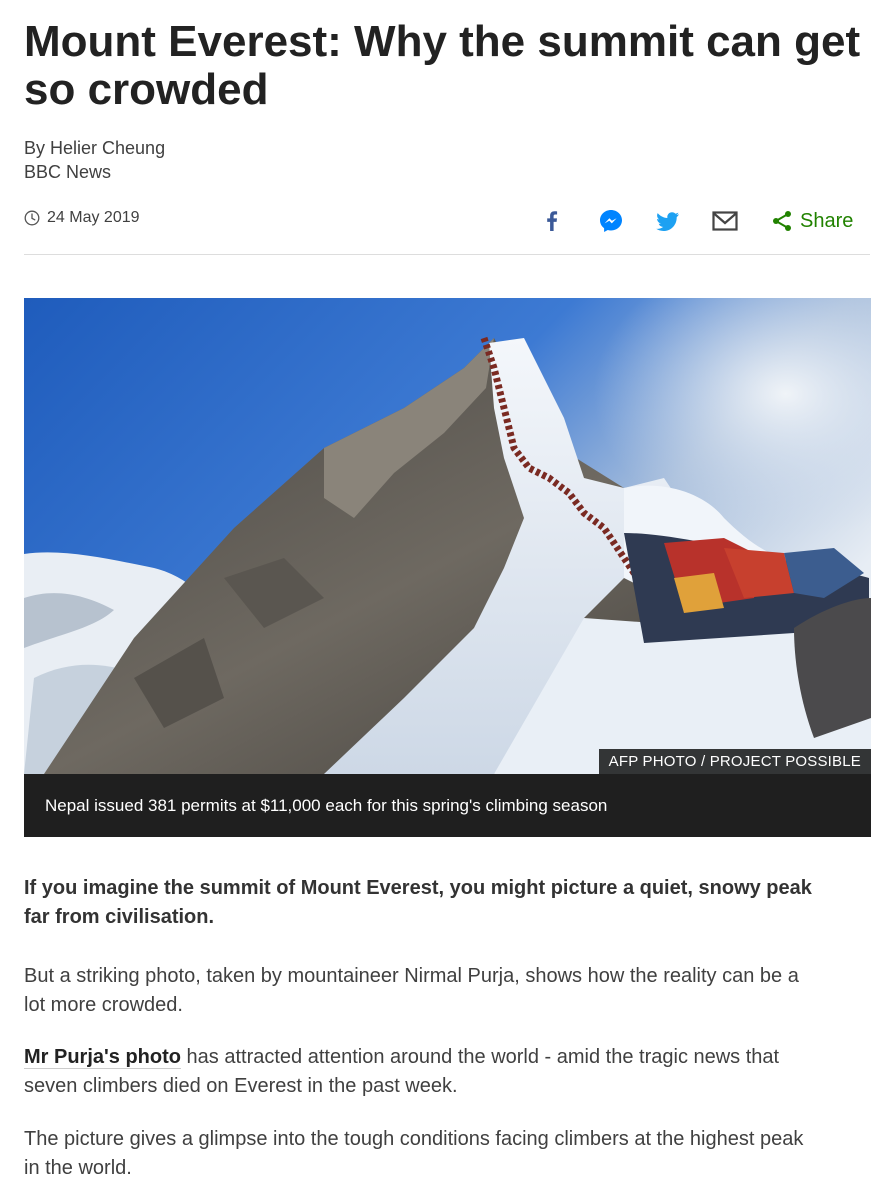 This screenshot has height=1200, width=895. What do you see at coordinates (93, 217) in the screenshot?
I see `publish-date: 24 May 2019` at bounding box center [93, 217].